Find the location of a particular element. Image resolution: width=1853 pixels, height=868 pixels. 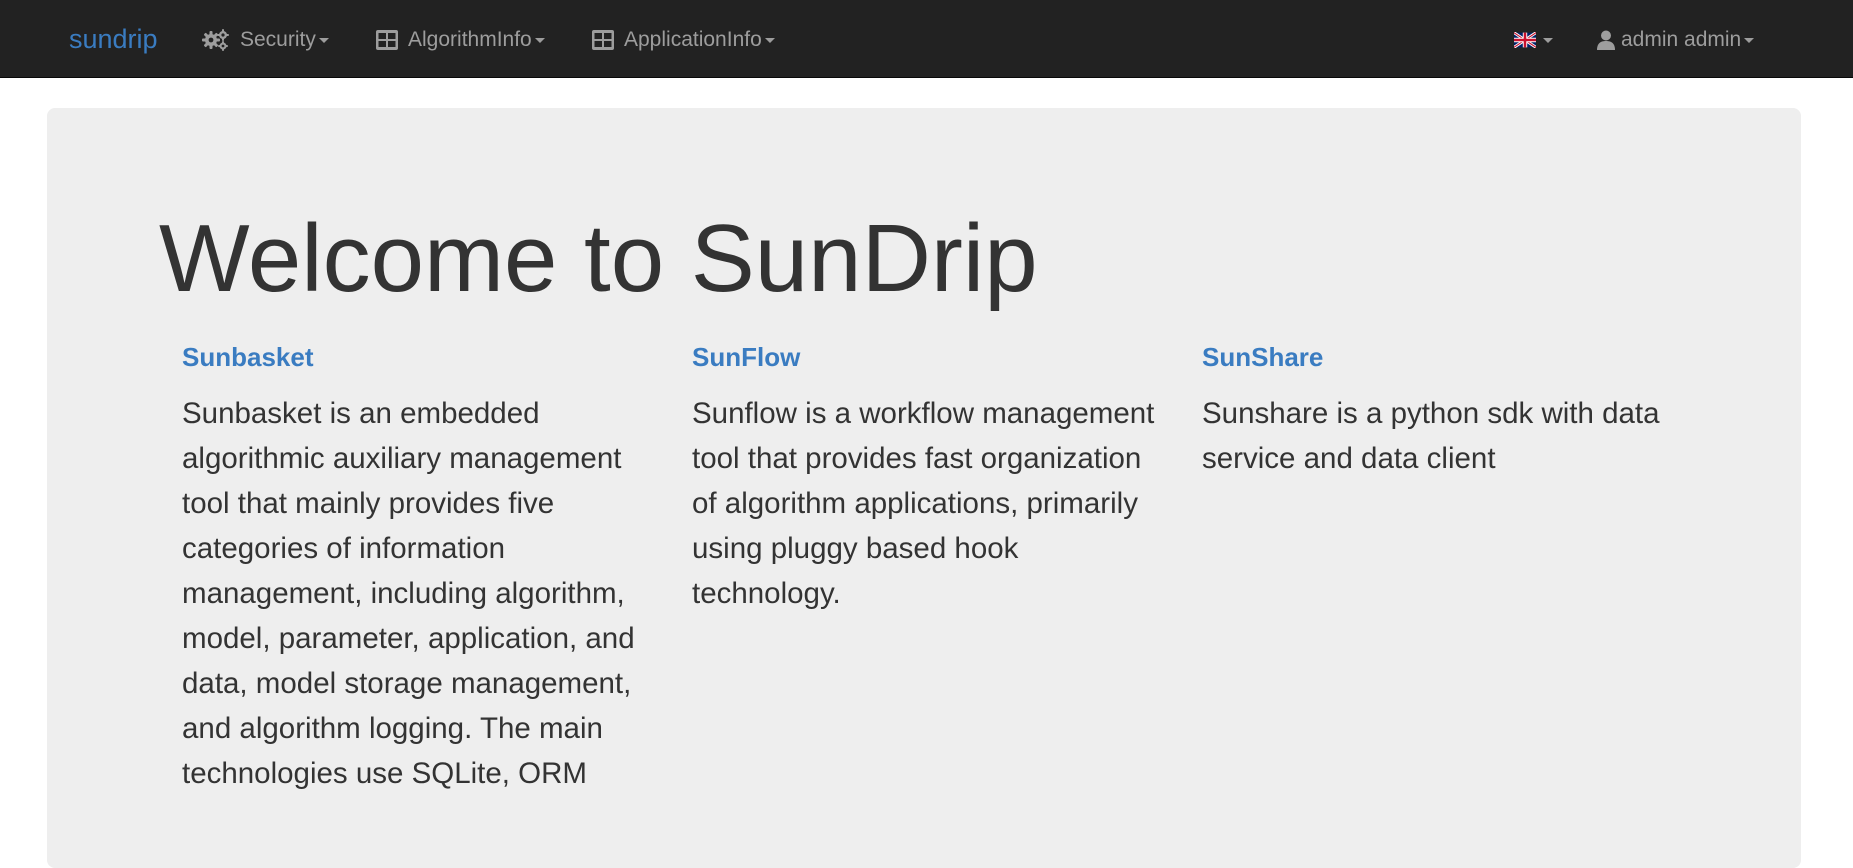

user-dropdown: admin admin is located at coordinates (1676, 40).